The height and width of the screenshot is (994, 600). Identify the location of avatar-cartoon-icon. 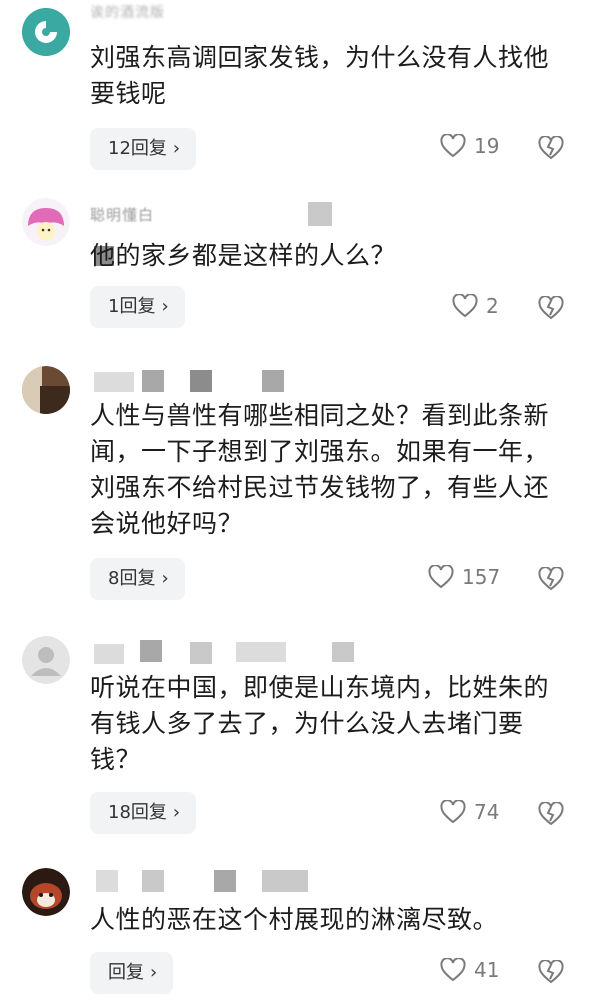
(46, 222).